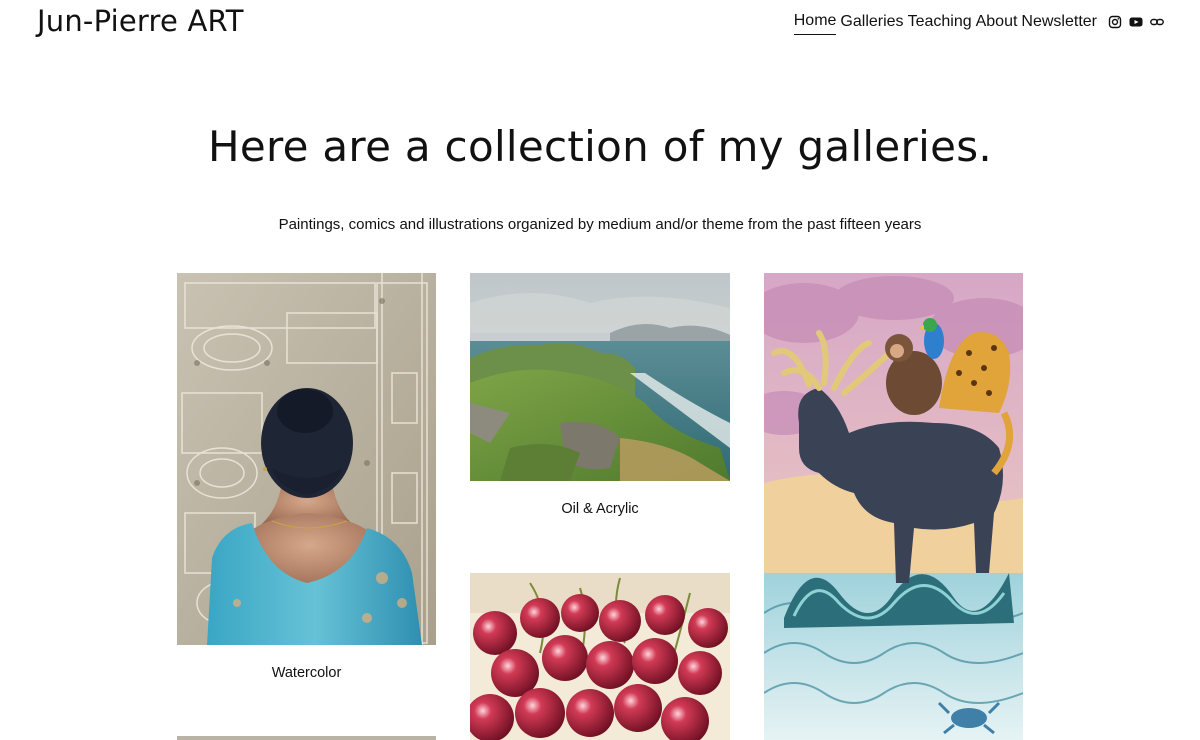  I want to click on gallery-oil-acrylic-image, so click(600, 377).